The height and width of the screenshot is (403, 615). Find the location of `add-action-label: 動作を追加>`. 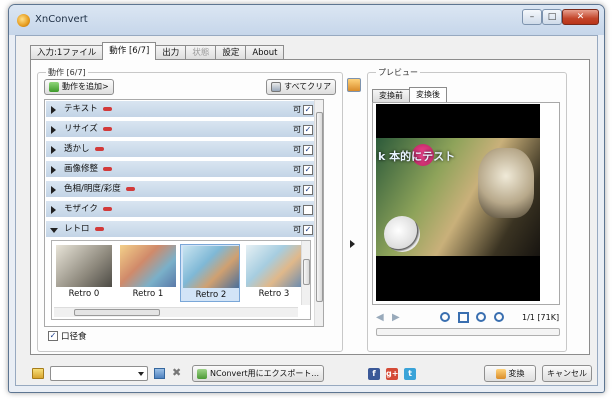

add-action-label: 動作を追加> is located at coordinates (85, 86).